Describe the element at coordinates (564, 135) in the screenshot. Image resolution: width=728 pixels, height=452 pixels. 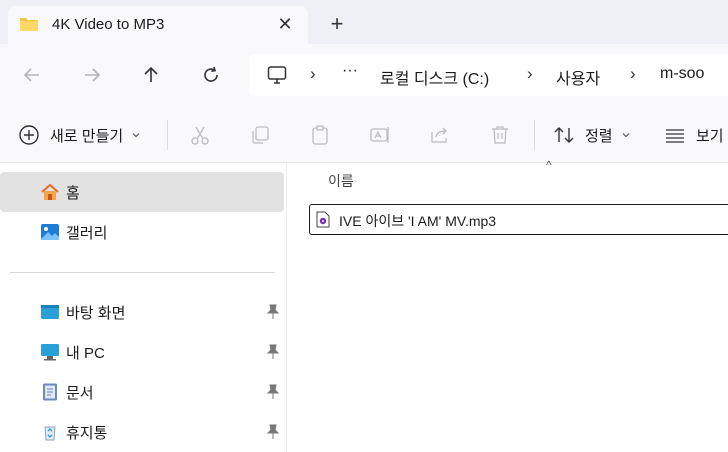
I see `sort-arrows-icon` at that location.